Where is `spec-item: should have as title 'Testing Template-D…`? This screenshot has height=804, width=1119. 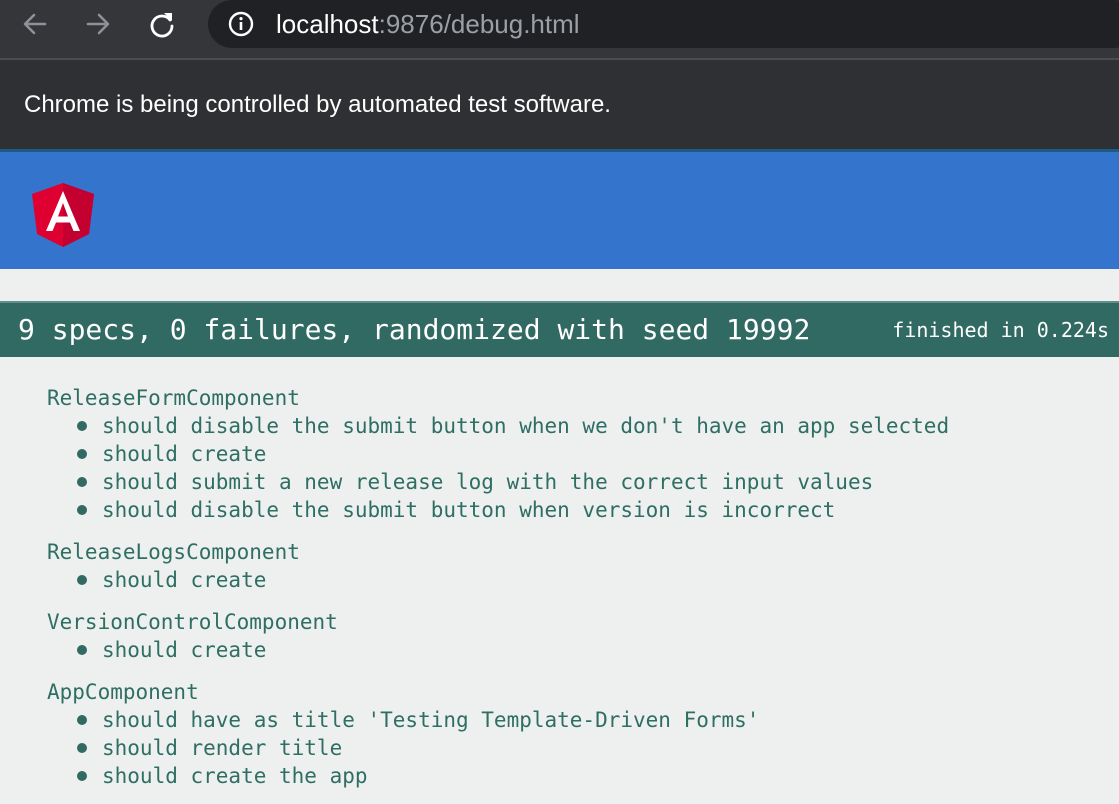
spec-item: should have as title 'Testing Template-D… is located at coordinates (559, 720).